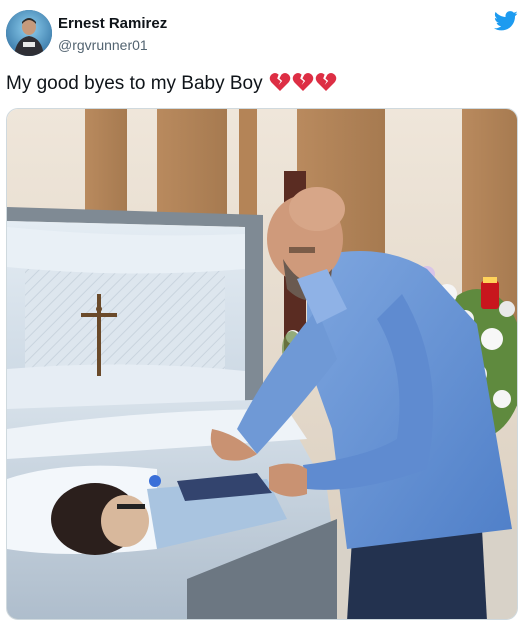 This screenshot has height=627, width=524. What do you see at coordinates (262, 35) in the screenshot?
I see `tweet-header: Ernest Ramirez @rgvrunner01` at bounding box center [262, 35].